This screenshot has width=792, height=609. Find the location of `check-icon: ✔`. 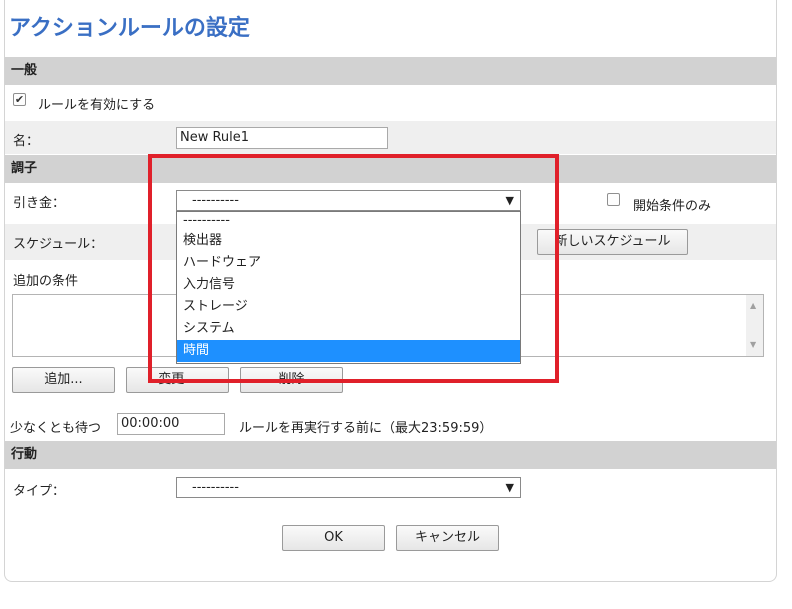

check-icon: ✔ is located at coordinates (19, 99).